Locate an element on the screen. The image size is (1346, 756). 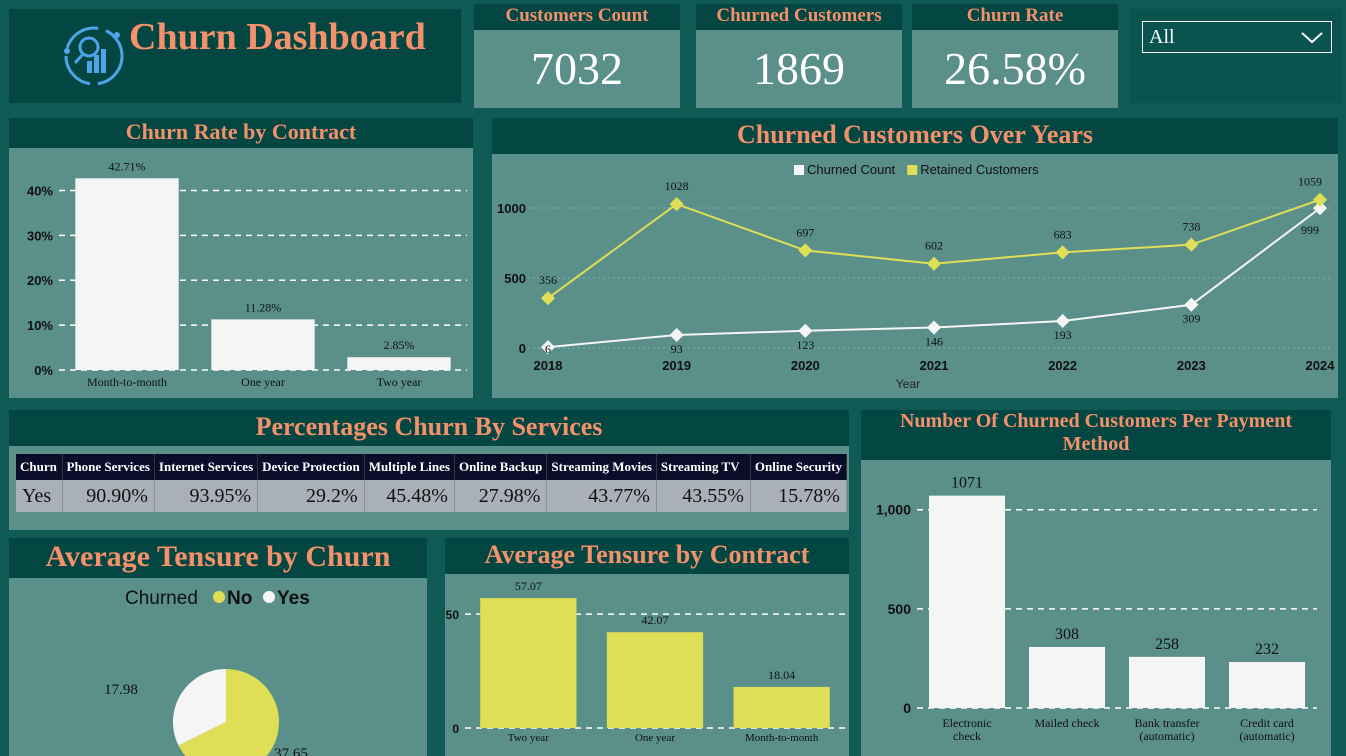
kpi-value: 26.58% is located at coordinates (1015, 68).